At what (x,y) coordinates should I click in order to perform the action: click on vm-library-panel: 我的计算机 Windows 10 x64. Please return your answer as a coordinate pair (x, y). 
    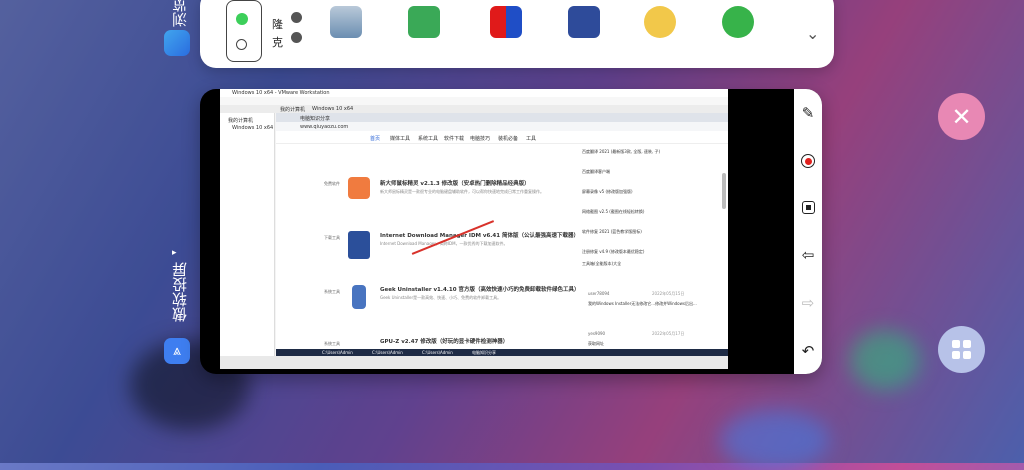
    Looking at the image, I should click on (247, 234).